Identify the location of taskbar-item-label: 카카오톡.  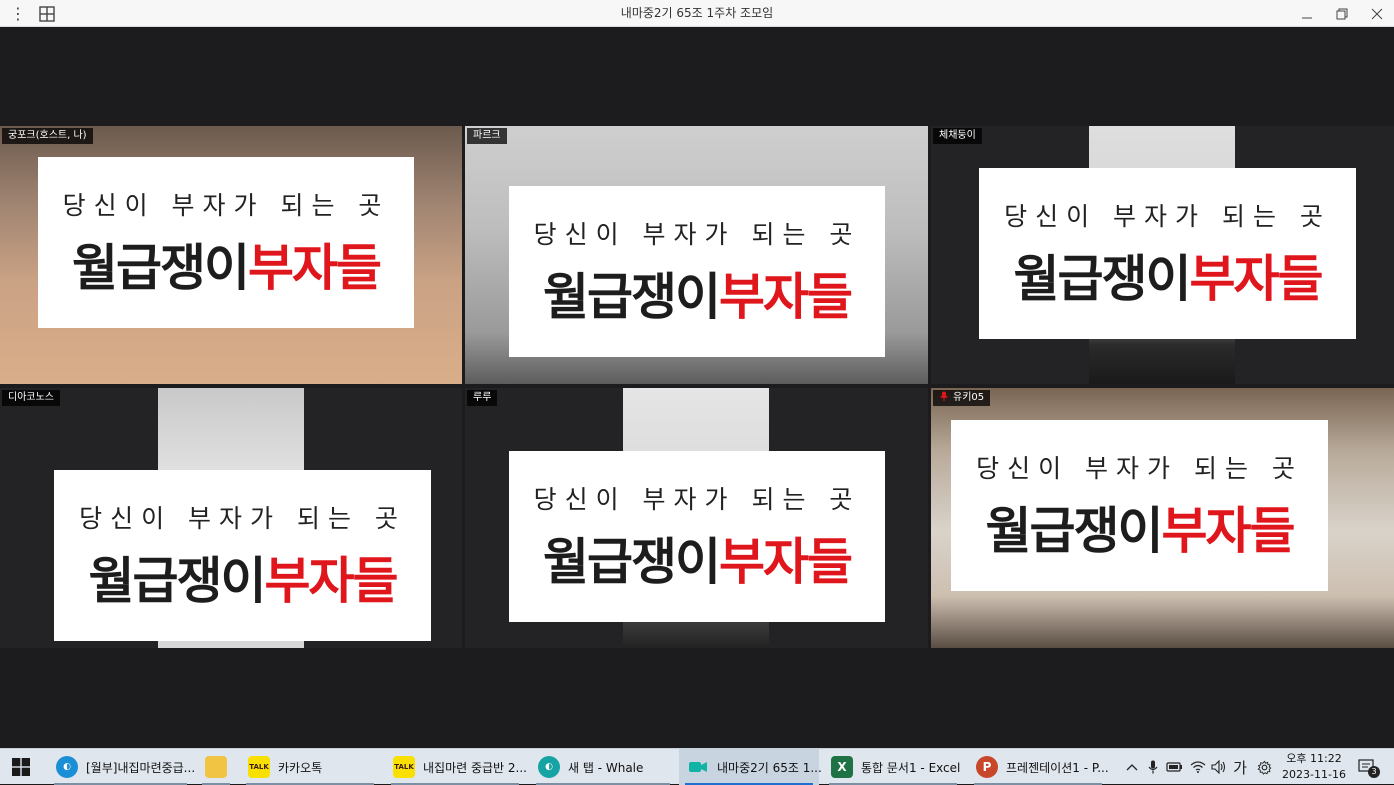
(300, 767).